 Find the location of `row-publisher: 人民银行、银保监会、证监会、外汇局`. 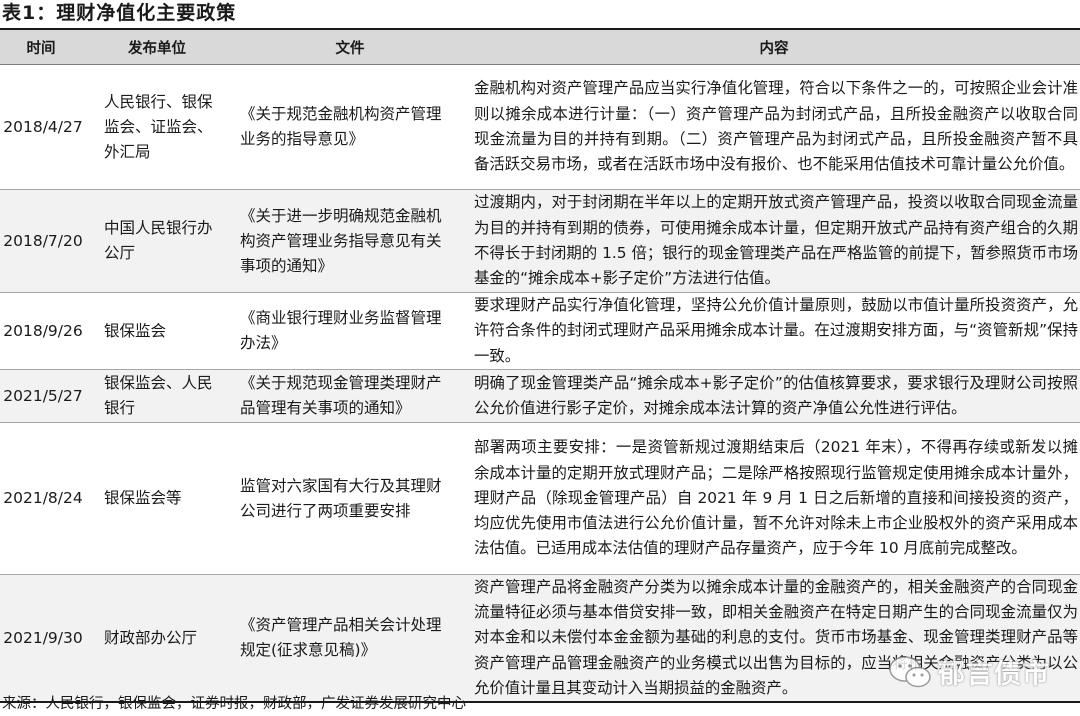

row-publisher: 人民银行、银保监会、证监会、外汇局 is located at coordinates (158, 126).